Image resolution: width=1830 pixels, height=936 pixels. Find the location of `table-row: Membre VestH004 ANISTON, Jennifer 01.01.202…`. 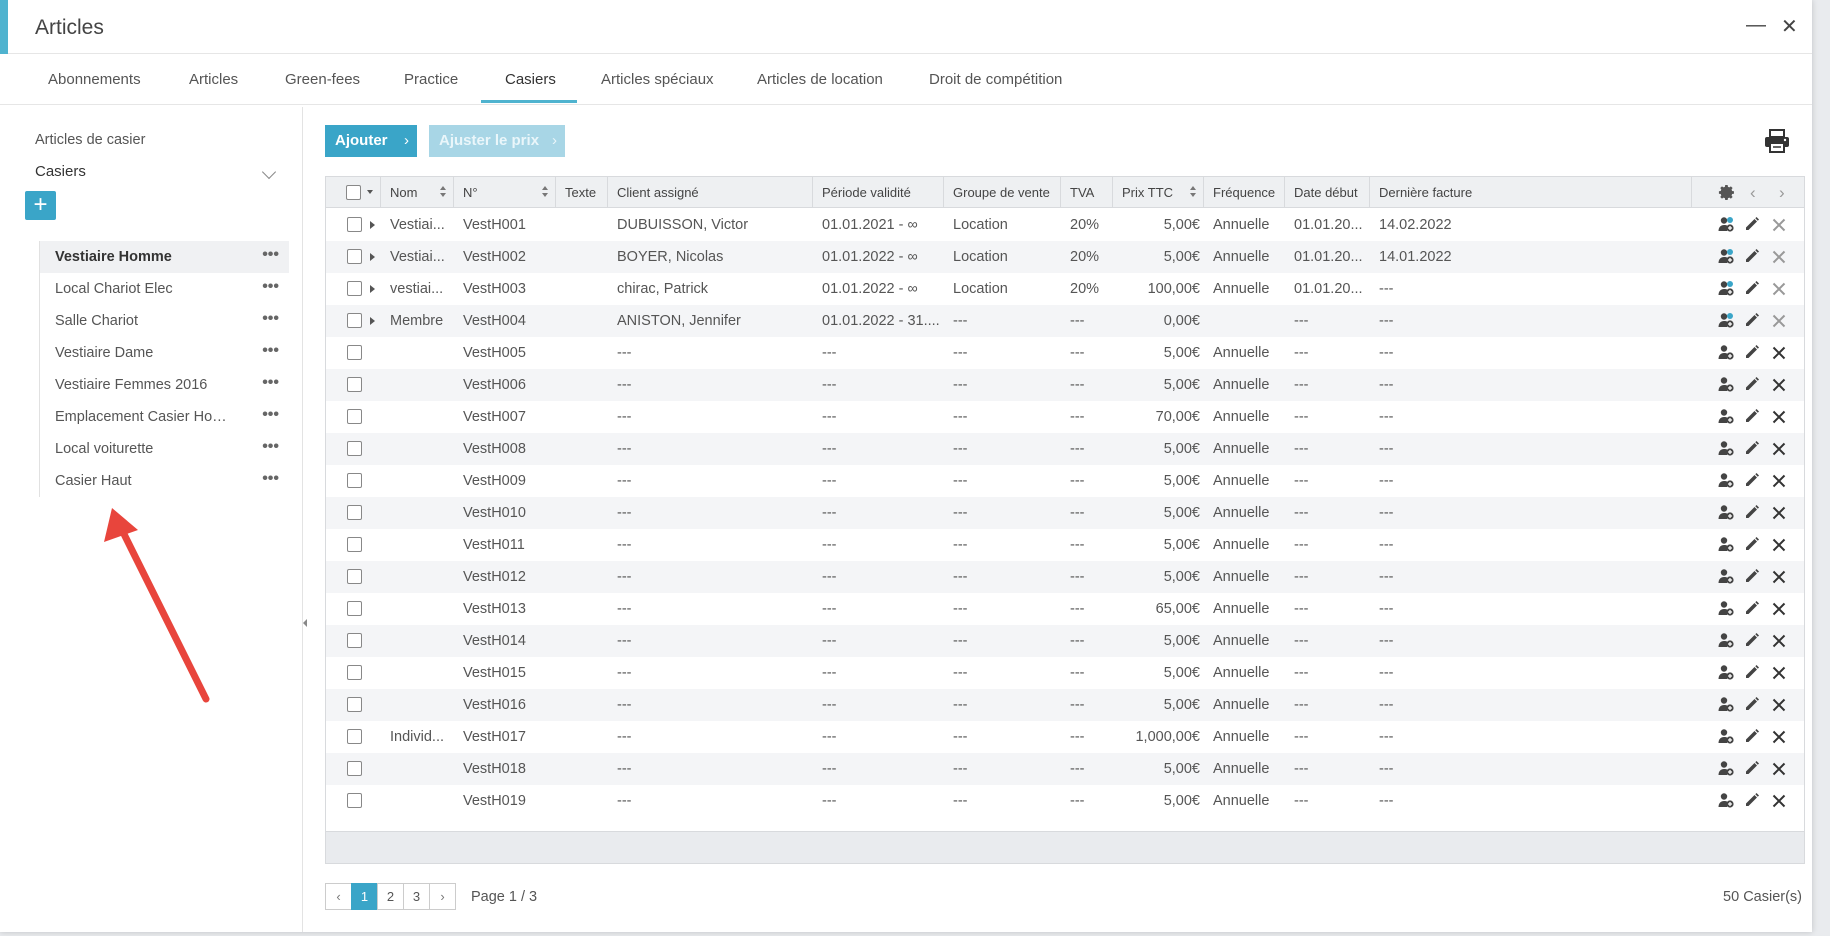

table-row: Membre VestH004 ANISTON, Jennifer 01.01.202… is located at coordinates (1065, 321).